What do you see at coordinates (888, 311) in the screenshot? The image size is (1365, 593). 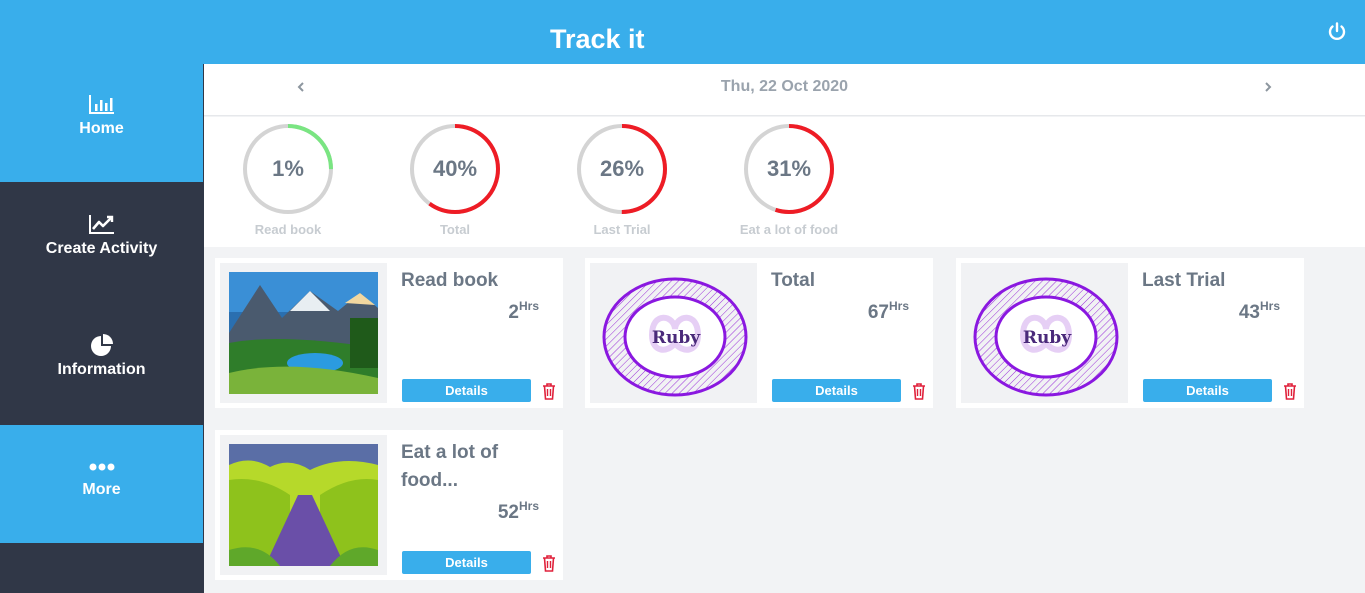 I see `activity-hours: 67Hrs` at bounding box center [888, 311].